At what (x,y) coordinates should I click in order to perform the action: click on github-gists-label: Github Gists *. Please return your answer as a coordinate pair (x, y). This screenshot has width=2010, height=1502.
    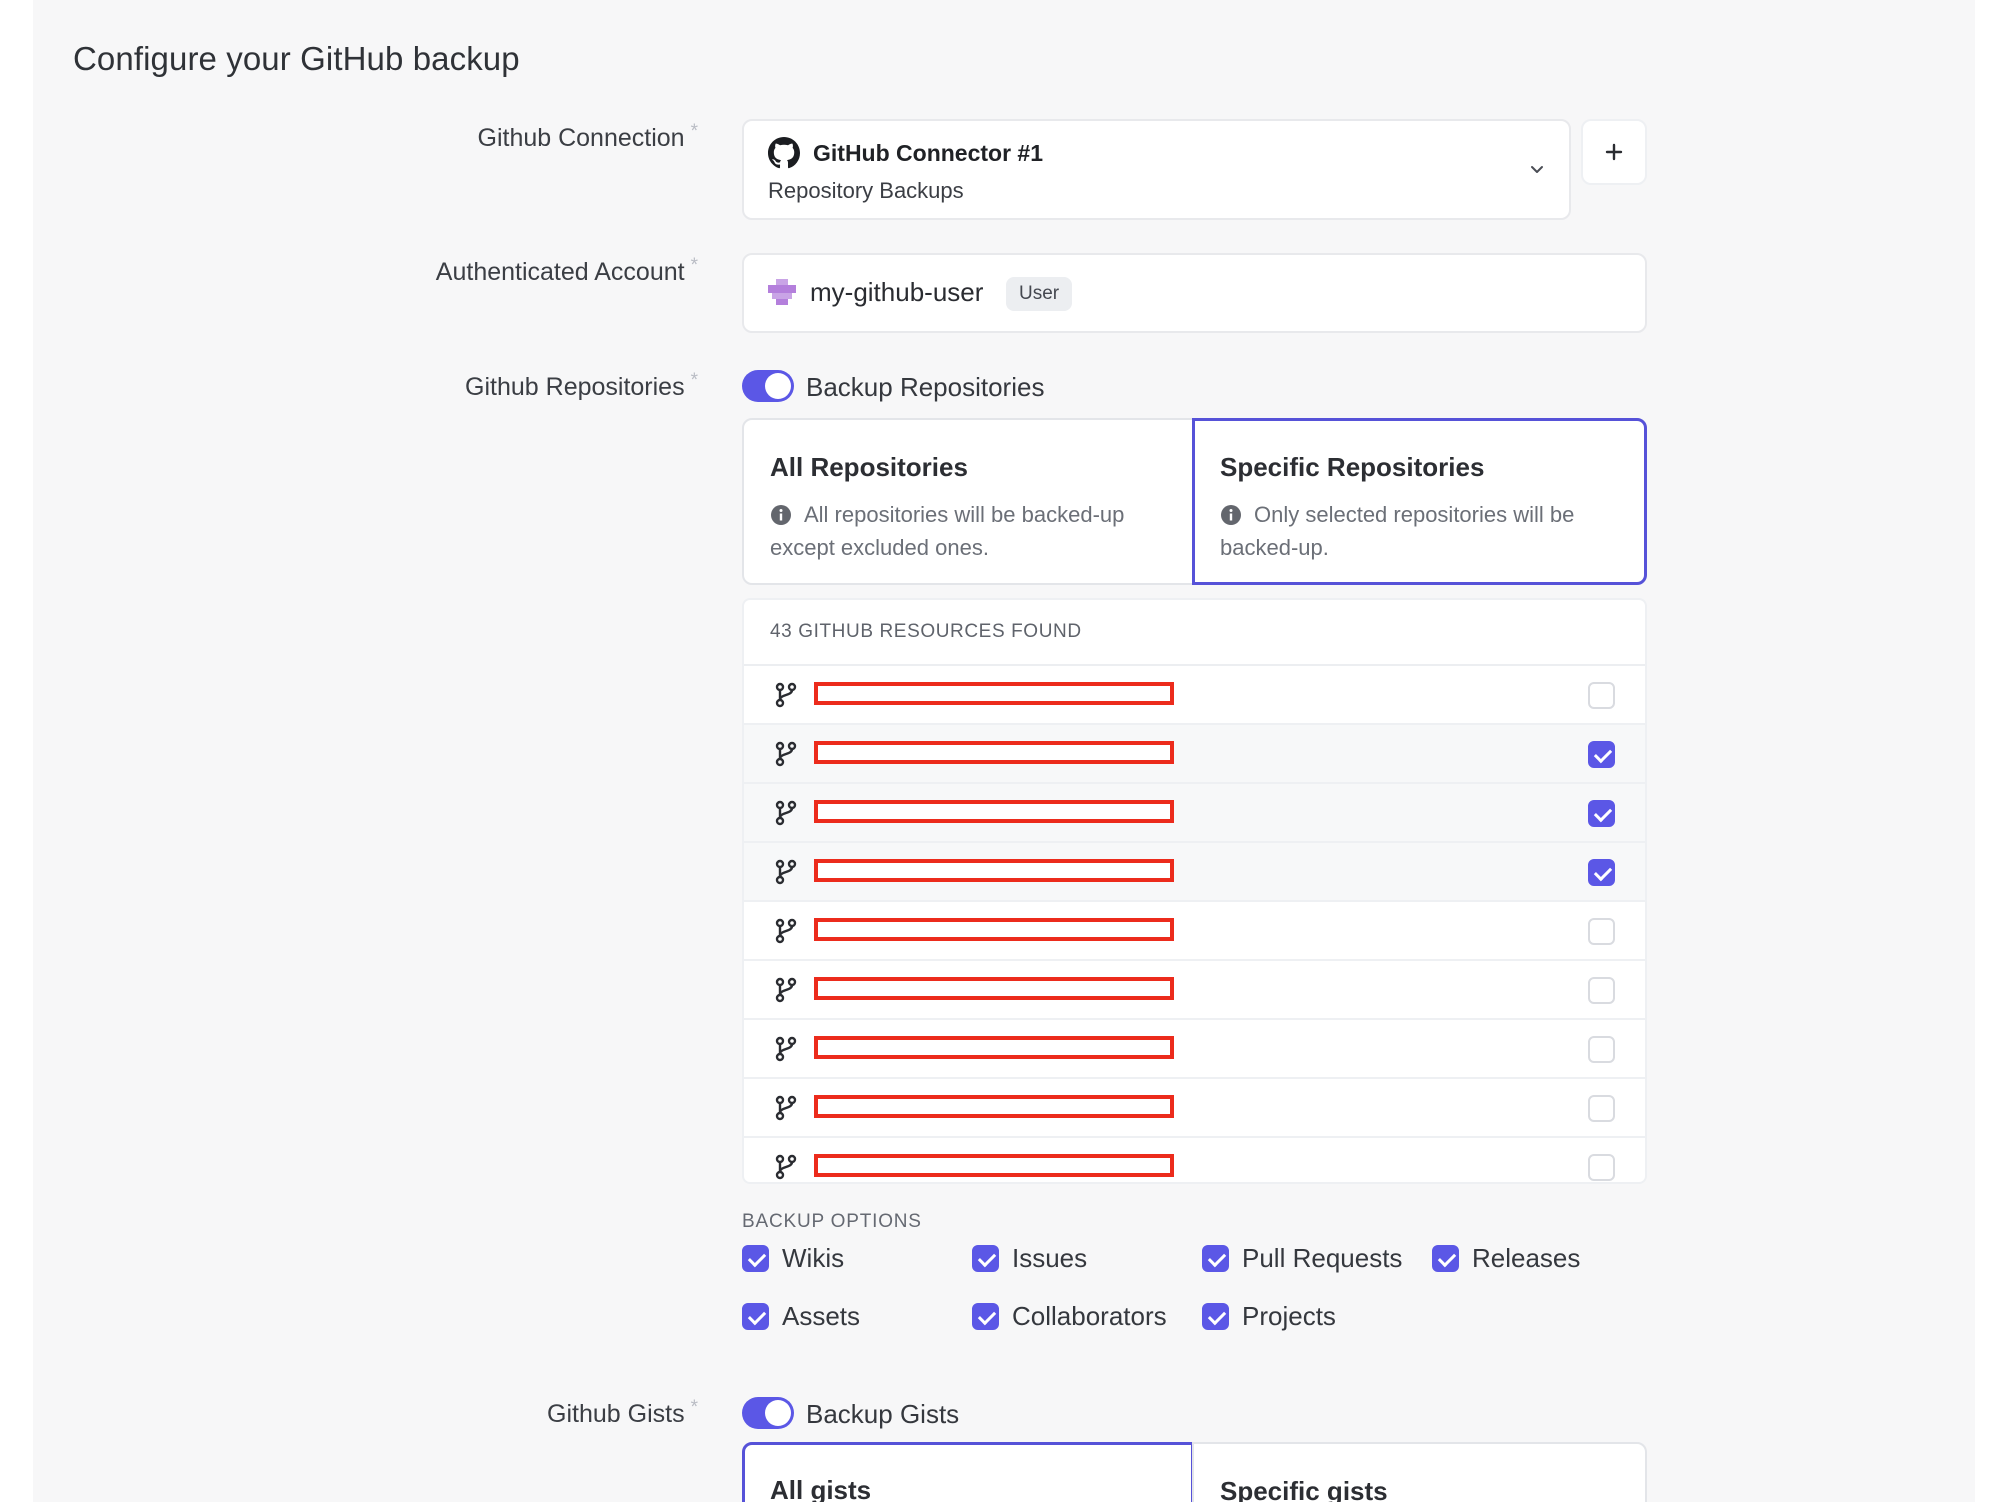
    Looking at the image, I should click on (622, 1412).